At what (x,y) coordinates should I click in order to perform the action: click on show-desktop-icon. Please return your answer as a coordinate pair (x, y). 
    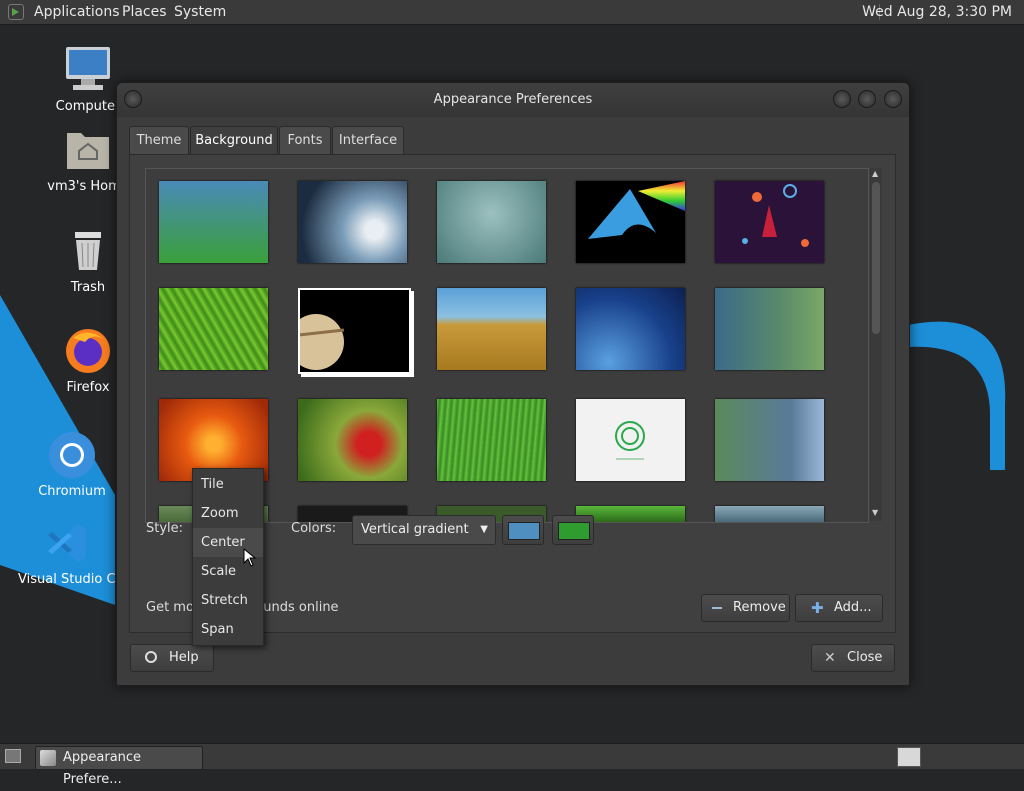
    Looking at the image, I should click on (13, 756).